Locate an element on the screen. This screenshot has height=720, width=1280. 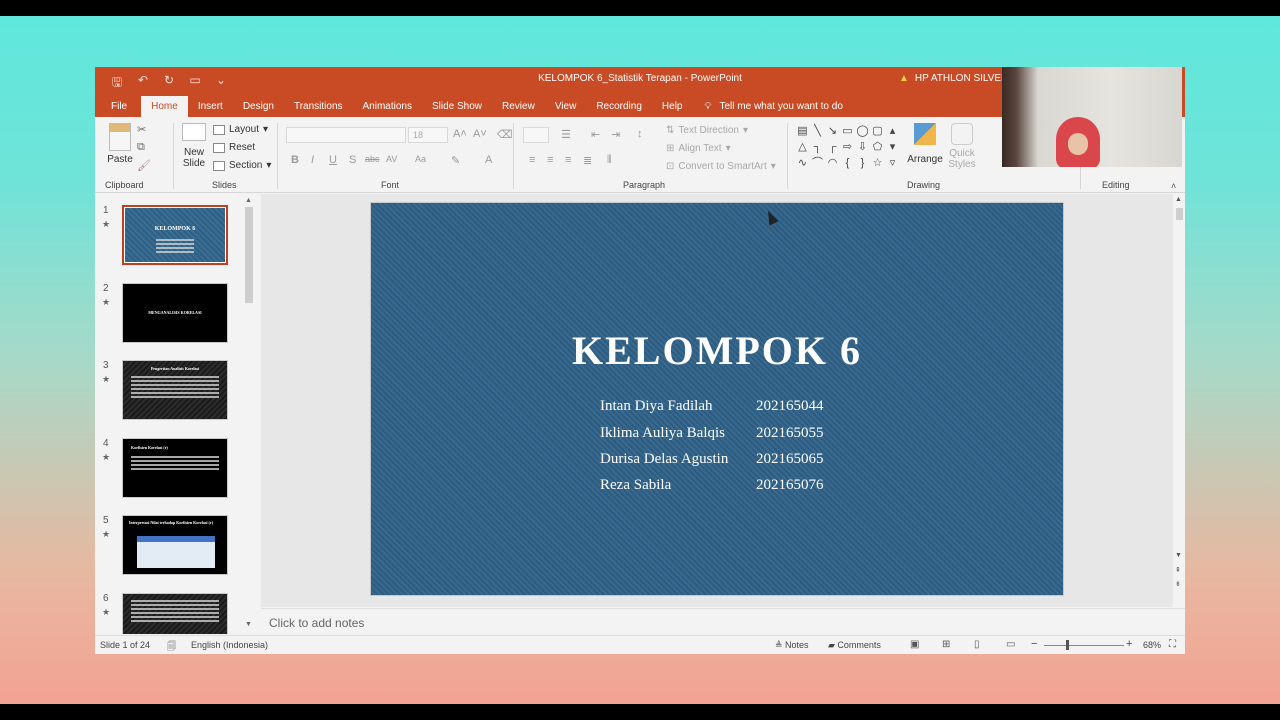
text-direction-button: ⇅ Text Direction ▾ is located at coordinates (707, 130).